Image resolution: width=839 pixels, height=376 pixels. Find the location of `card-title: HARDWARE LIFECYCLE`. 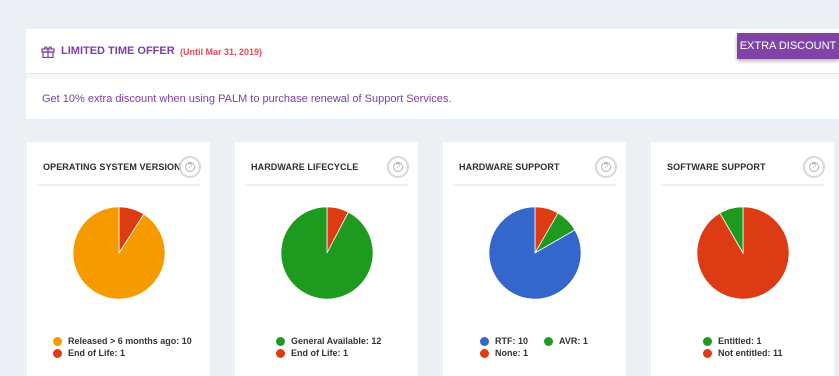

card-title: HARDWARE LIFECYCLE is located at coordinates (305, 167).